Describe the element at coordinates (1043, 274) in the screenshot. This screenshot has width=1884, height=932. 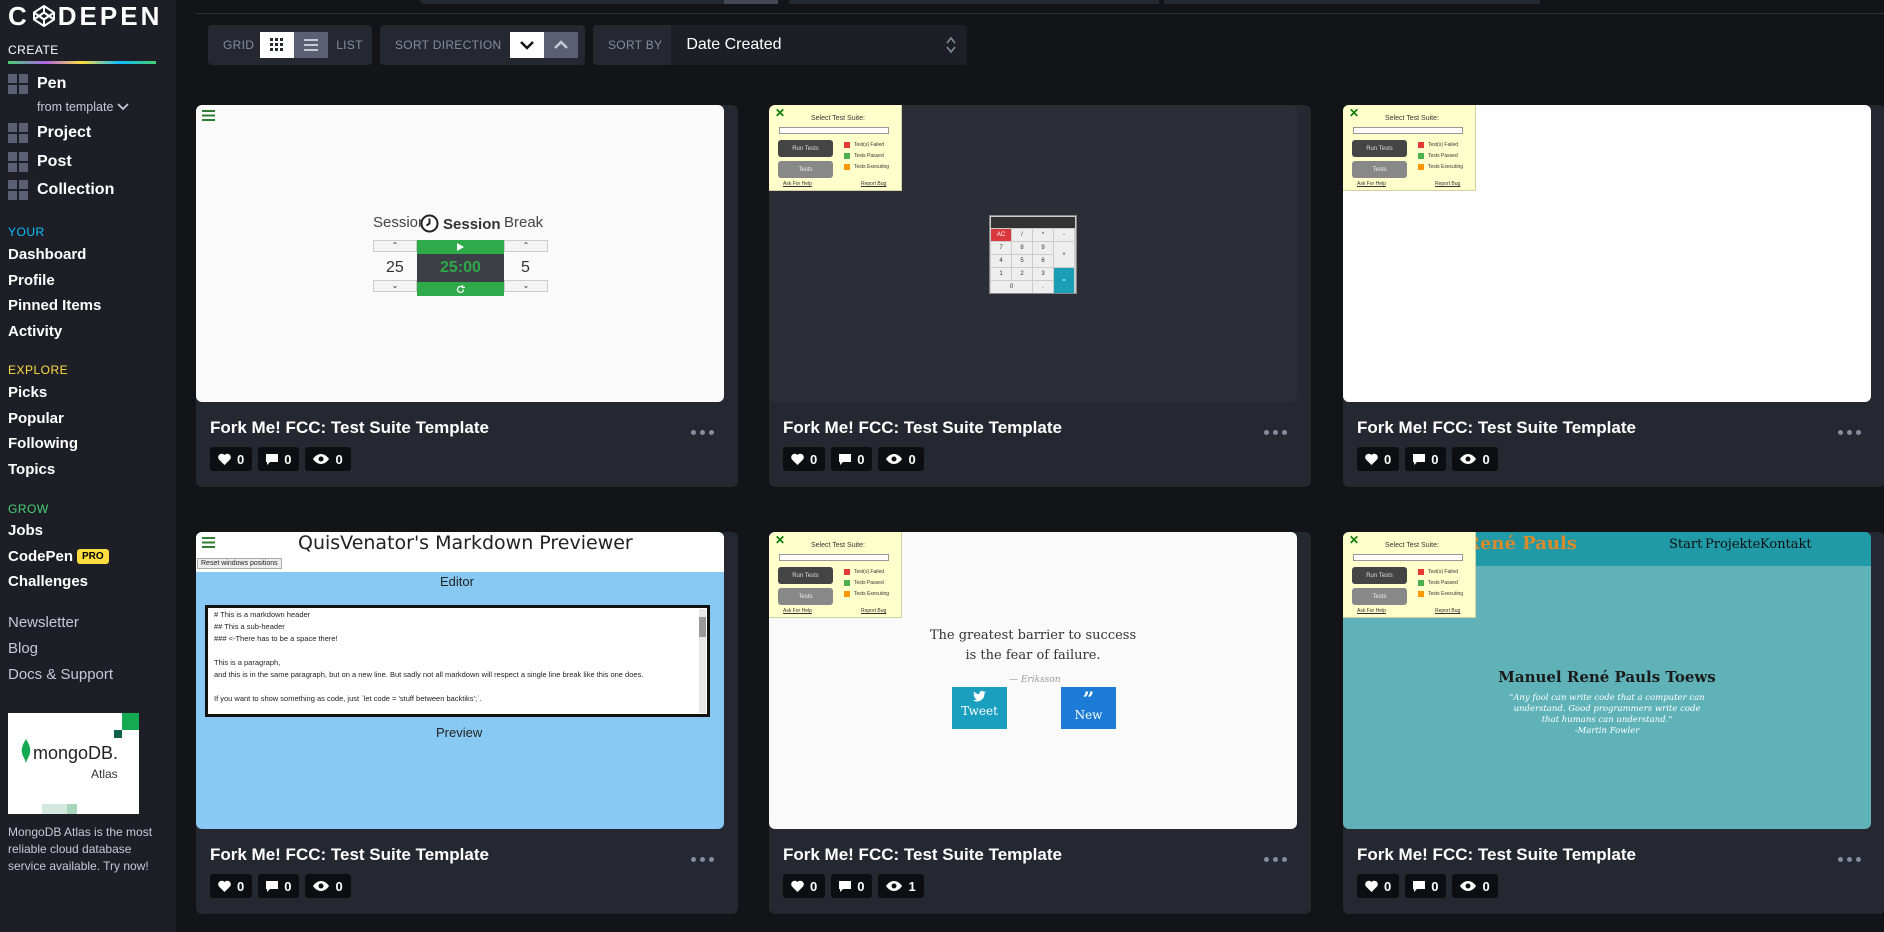
I see `calculator-key: 3` at that location.